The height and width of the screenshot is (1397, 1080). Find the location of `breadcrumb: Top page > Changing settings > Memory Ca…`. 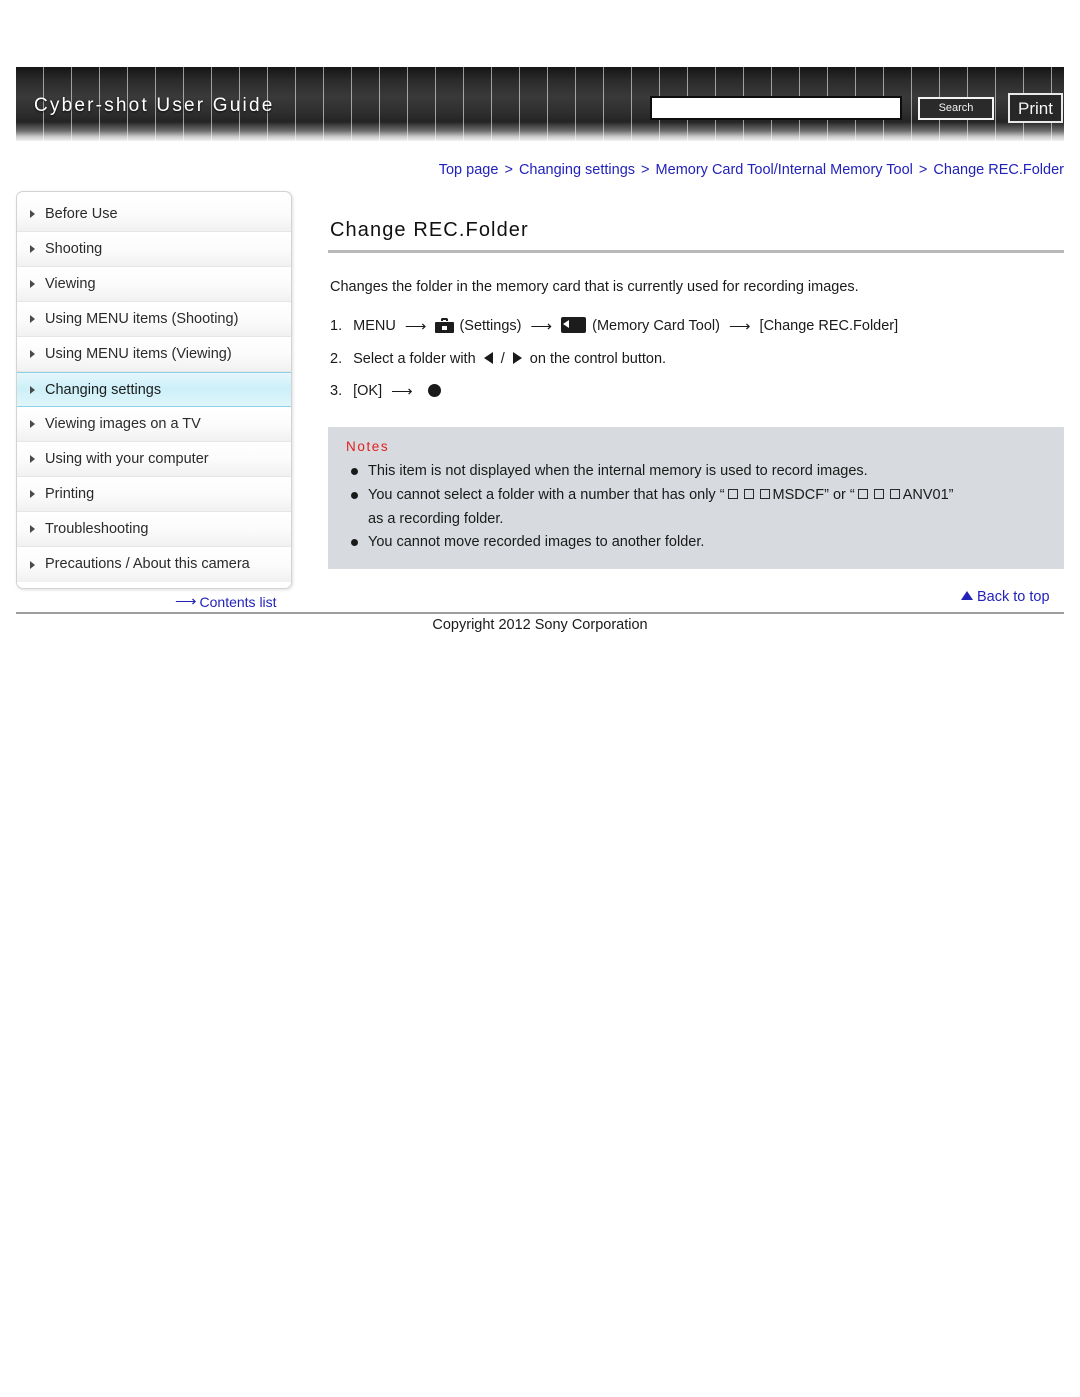

breadcrumb: Top page > Changing settings > Memory Ca… is located at coordinates (532, 170).